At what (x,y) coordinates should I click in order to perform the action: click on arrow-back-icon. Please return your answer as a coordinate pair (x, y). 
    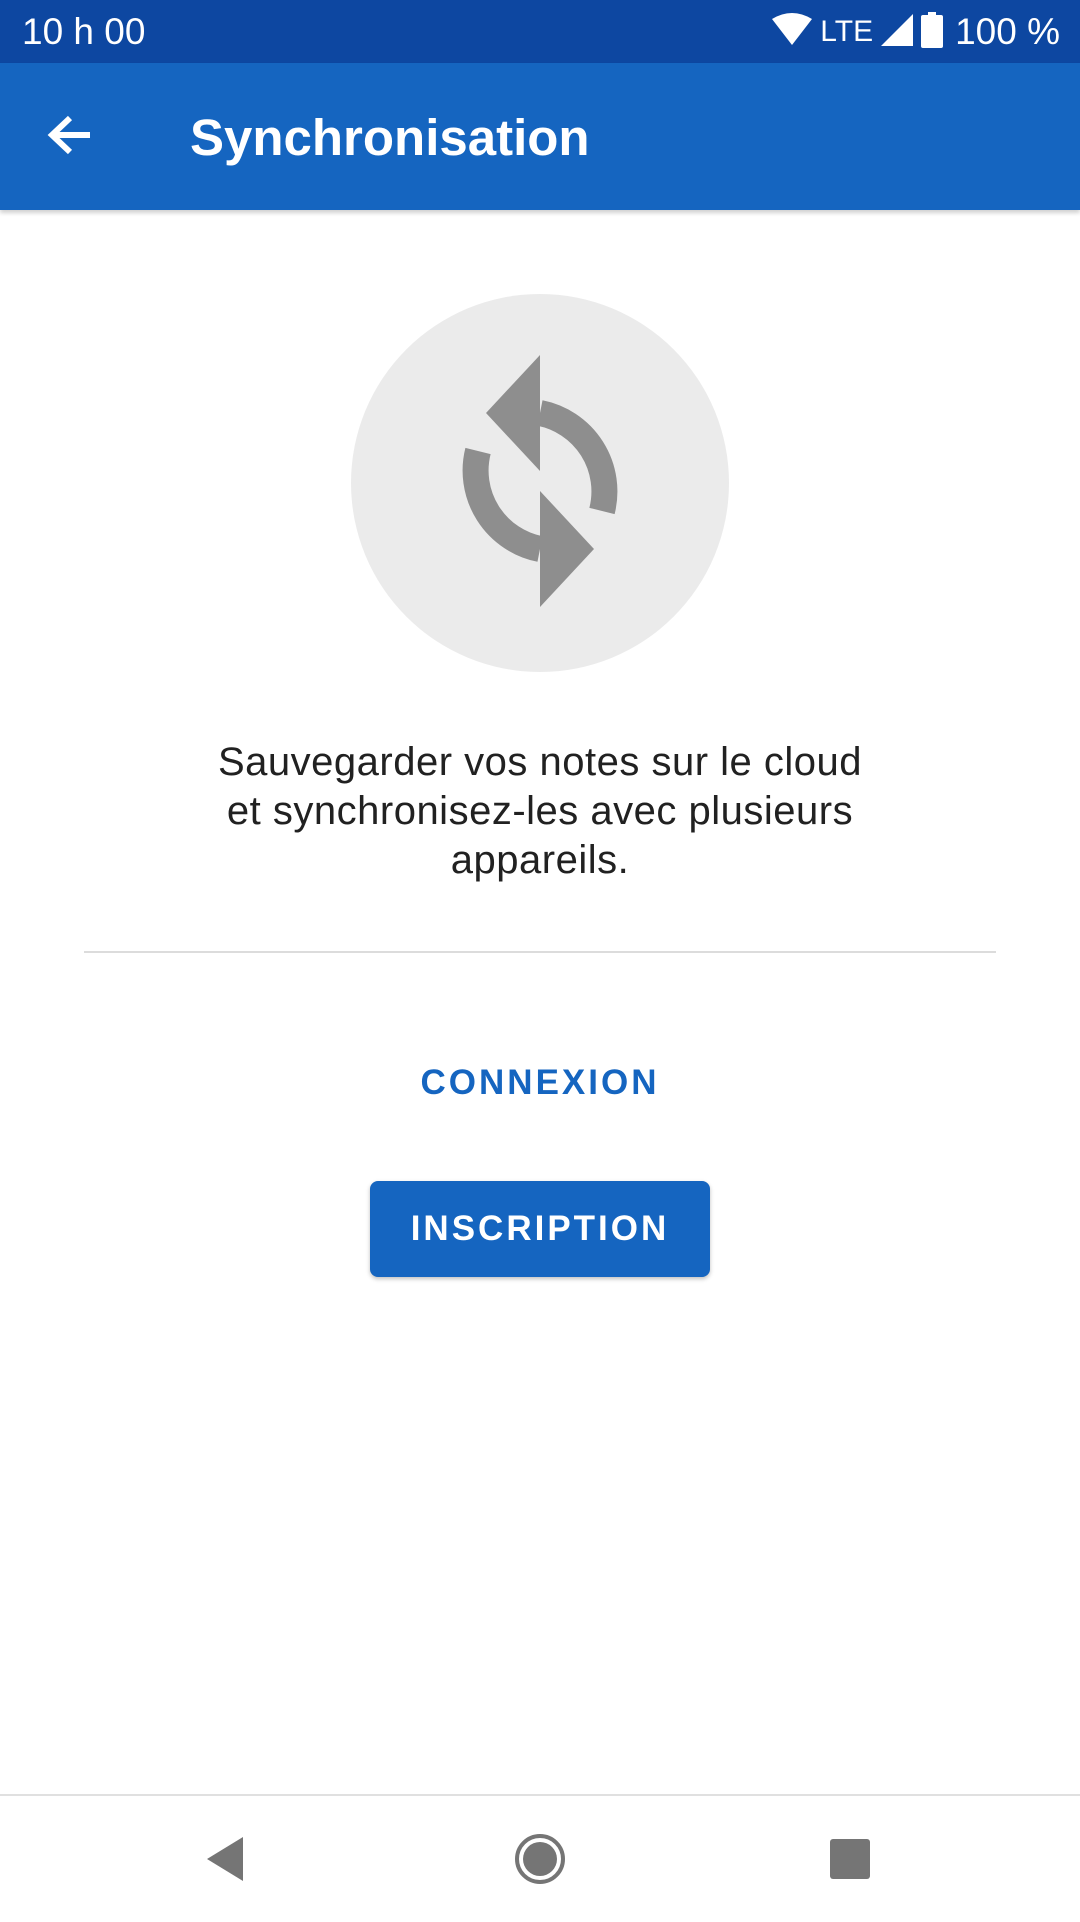
    Looking at the image, I should click on (70, 137).